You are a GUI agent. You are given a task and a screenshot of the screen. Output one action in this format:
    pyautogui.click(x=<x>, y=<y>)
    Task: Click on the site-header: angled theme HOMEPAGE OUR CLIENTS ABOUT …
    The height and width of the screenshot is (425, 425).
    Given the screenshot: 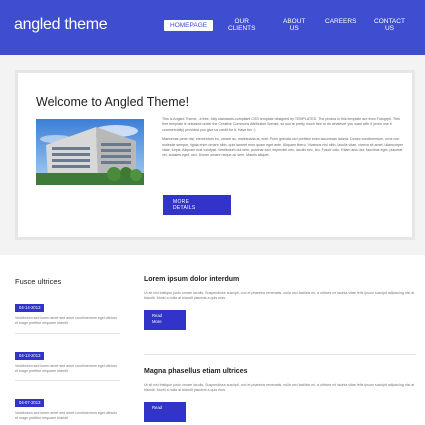 What is the action you would take?
    pyautogui.click(x=212, y=27)
    